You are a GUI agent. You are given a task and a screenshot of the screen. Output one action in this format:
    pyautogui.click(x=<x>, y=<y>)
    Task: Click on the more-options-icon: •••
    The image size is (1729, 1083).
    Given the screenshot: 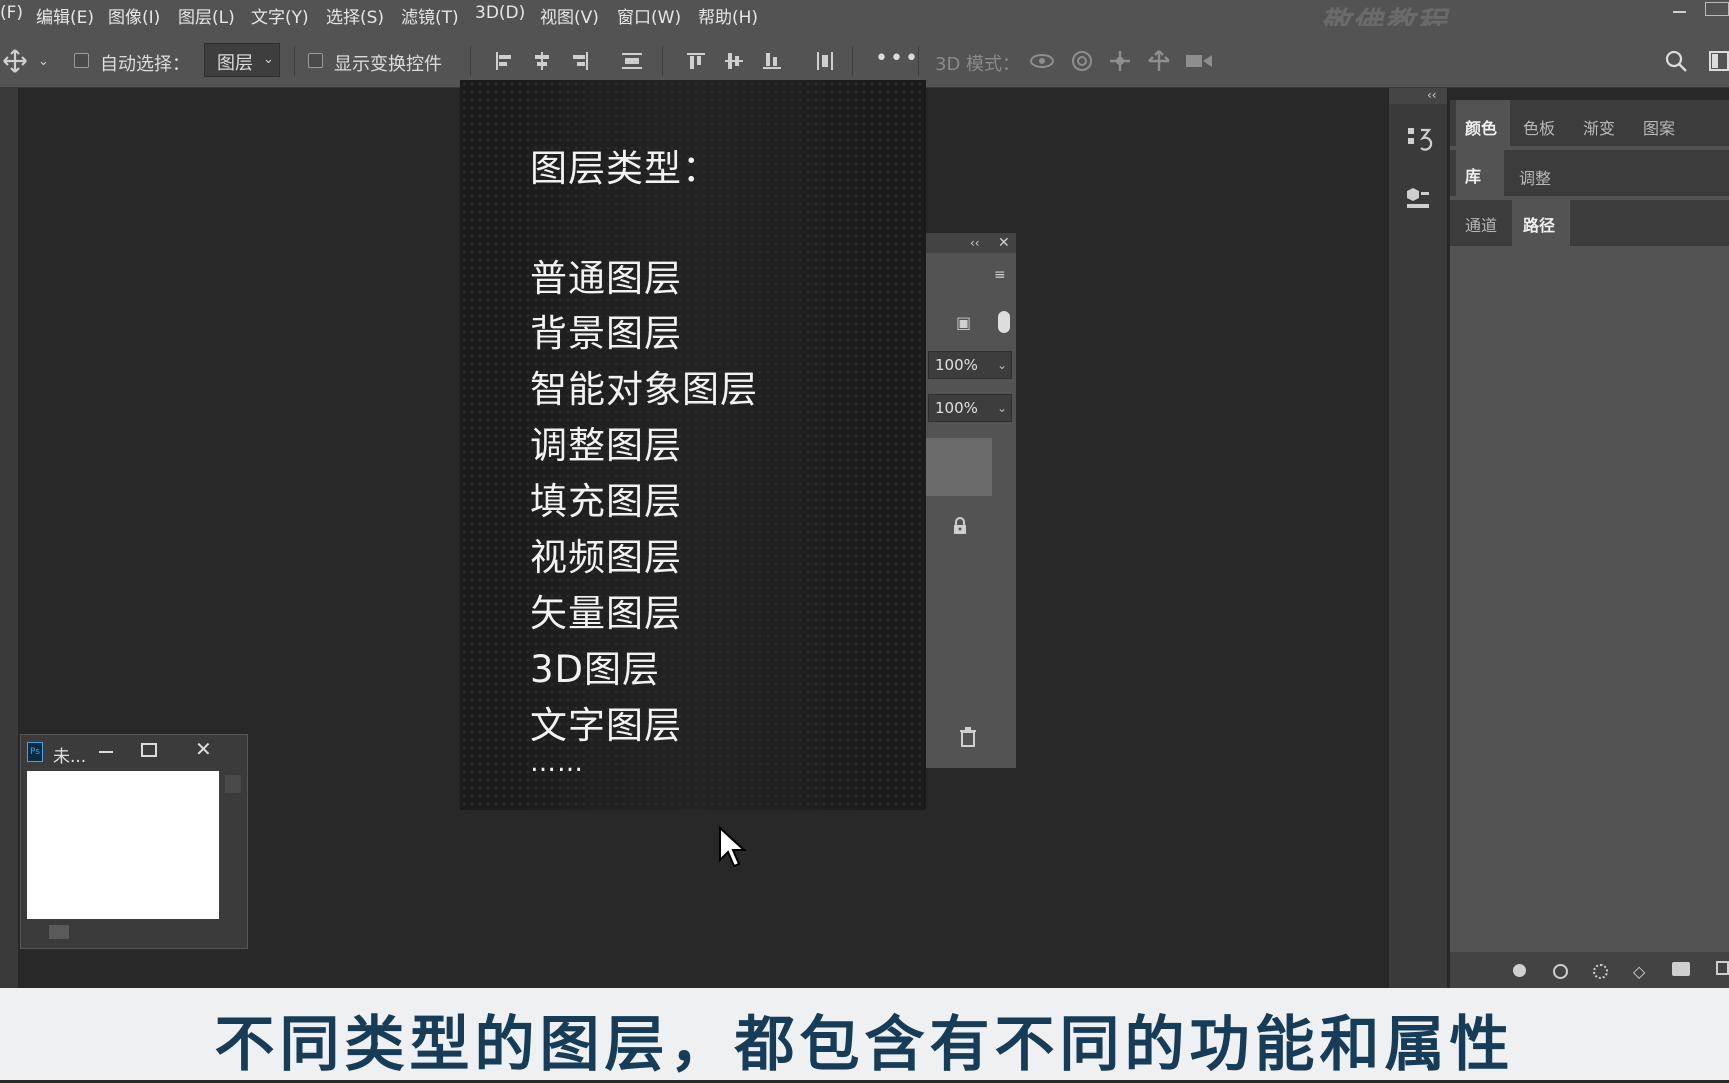 What is the action you would take?
    pyautogui.click(x=897, y=58)
    